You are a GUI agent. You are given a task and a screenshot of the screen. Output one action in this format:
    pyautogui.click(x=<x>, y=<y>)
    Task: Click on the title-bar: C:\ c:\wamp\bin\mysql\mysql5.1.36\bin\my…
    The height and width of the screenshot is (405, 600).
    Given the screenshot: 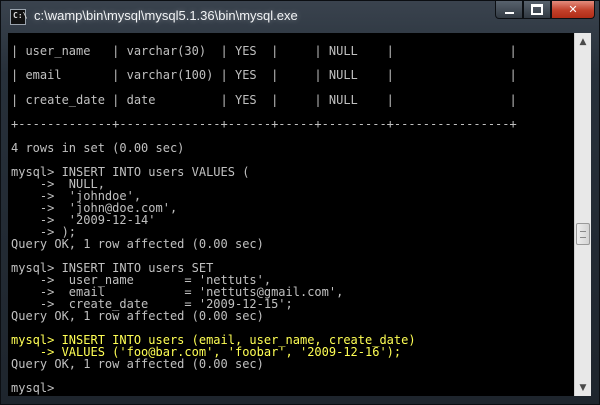 What is the action you would take?
    pyautogui.click(x=300, y=17)
    